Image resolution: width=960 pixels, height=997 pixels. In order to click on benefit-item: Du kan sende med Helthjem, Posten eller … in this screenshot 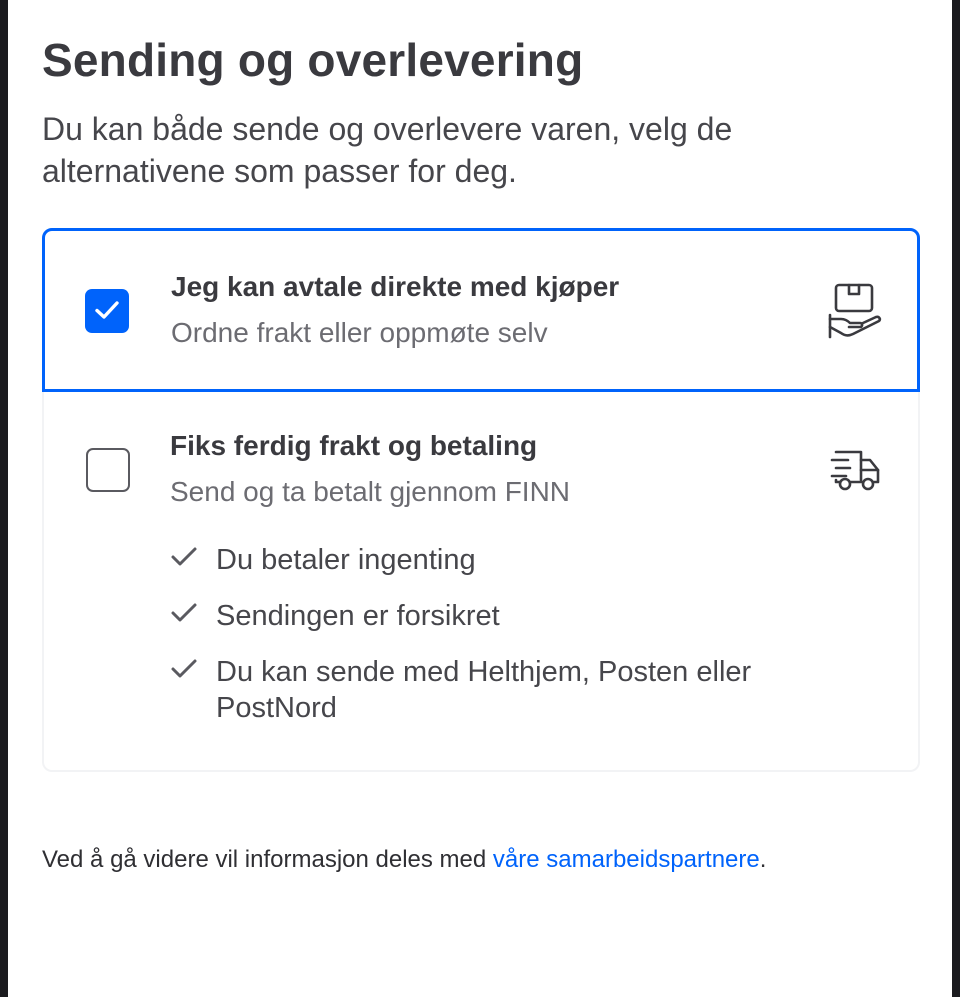, I will do `click(470, 690)`.